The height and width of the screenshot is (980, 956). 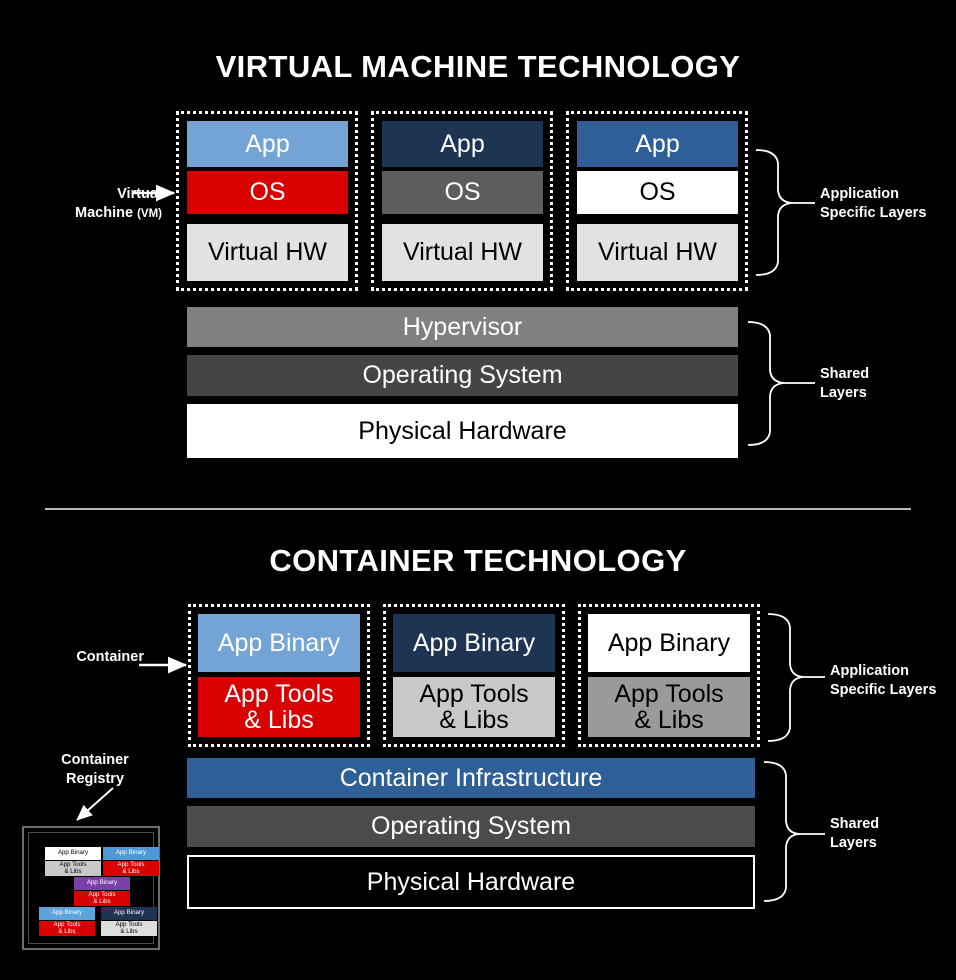 I want to click on registry-item-5: App Binary App Tools & Libs, so click(x=129, y=921).